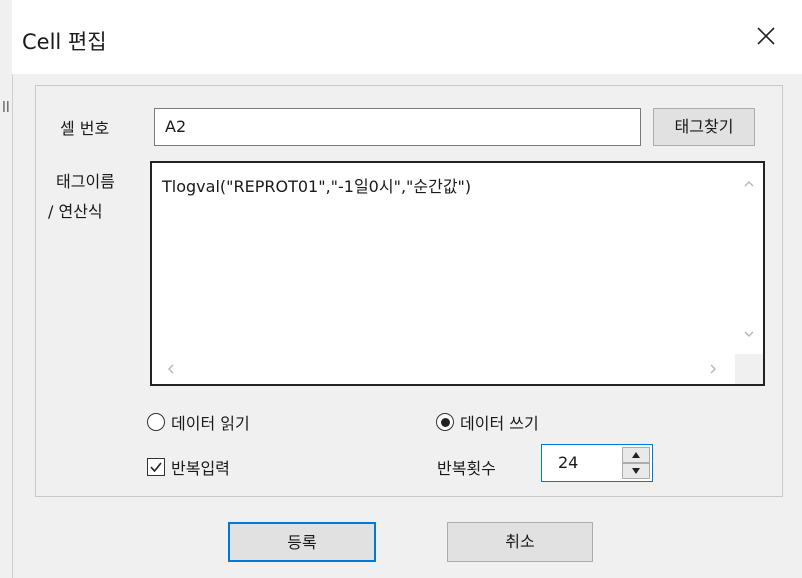 Image resolution: width=802 pixels, height=578 pixels. Describe the element at coordinates (85, 181) in the screenshot. I see `tag-name-label: 태그이름` at that location.